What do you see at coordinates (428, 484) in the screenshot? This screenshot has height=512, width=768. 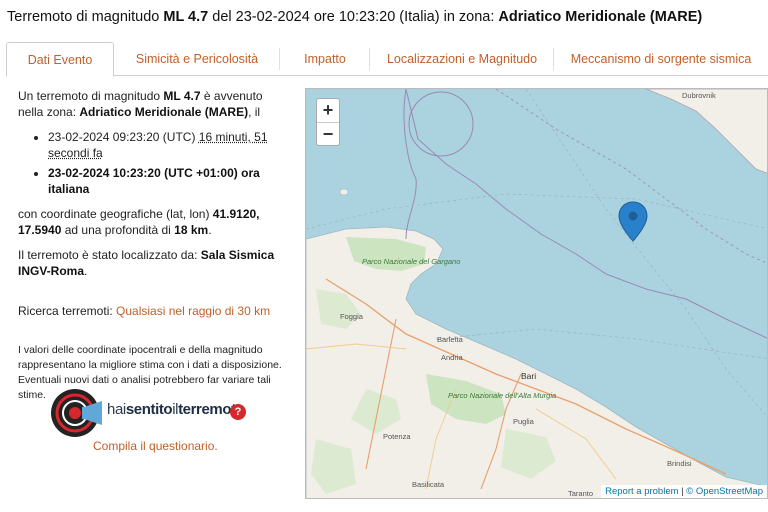 I see `map-label-basilicata: Basilicata` at bounding box center [428, 484].